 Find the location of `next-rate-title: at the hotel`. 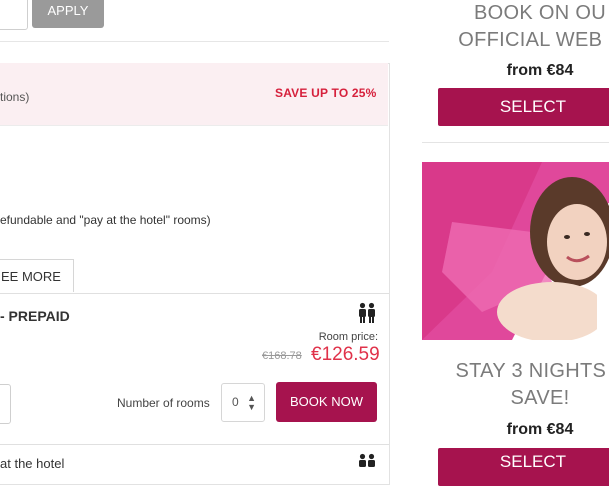

next-rate-title: at the hotel is located at coordinates (32, 463).